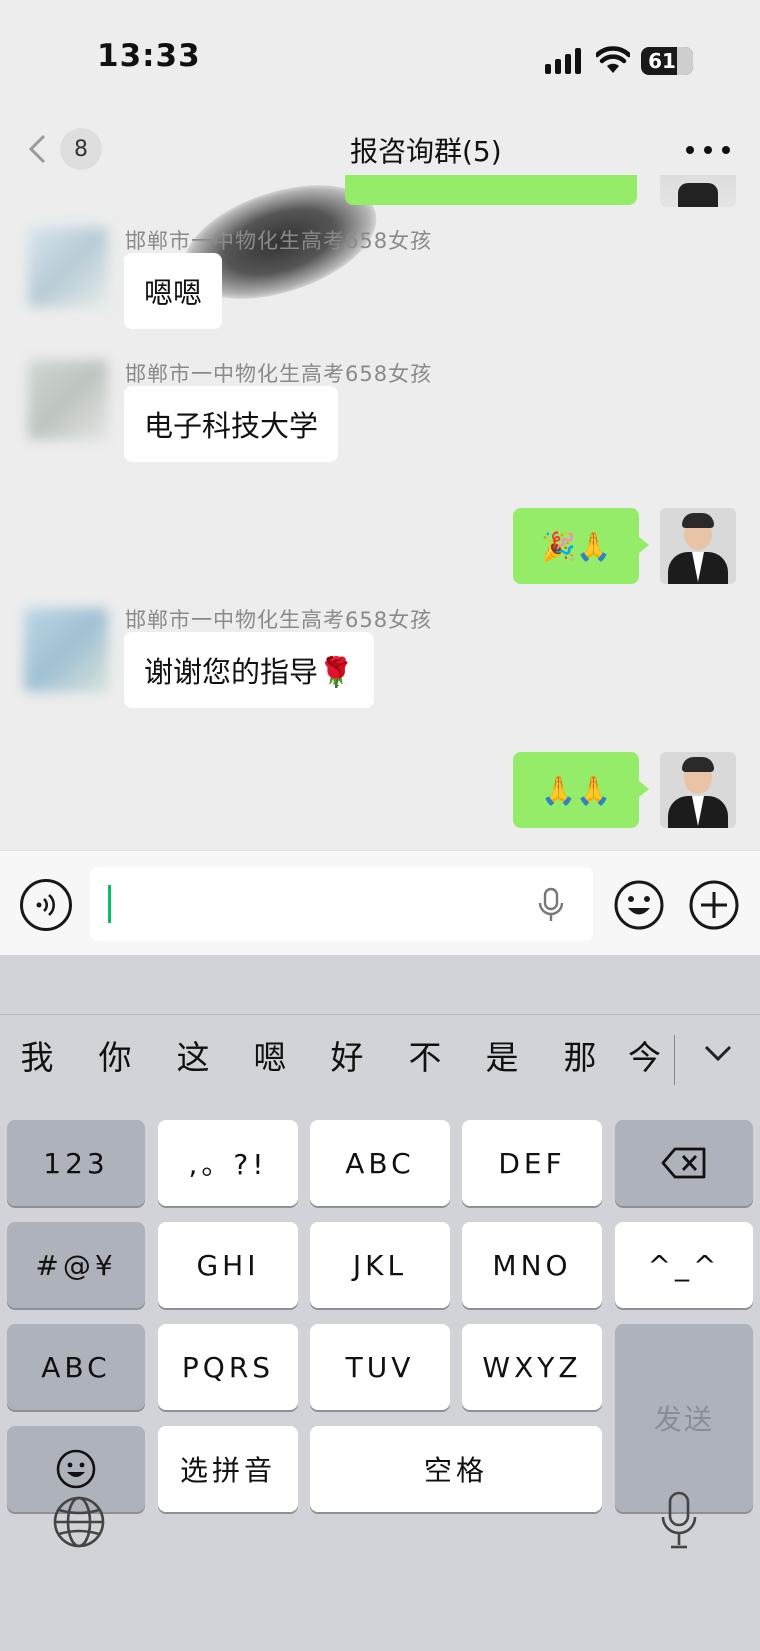  What do you see at coordinates (109, 904) in the screenshot?
I see `text-caret` at bounding box center [109, 904].